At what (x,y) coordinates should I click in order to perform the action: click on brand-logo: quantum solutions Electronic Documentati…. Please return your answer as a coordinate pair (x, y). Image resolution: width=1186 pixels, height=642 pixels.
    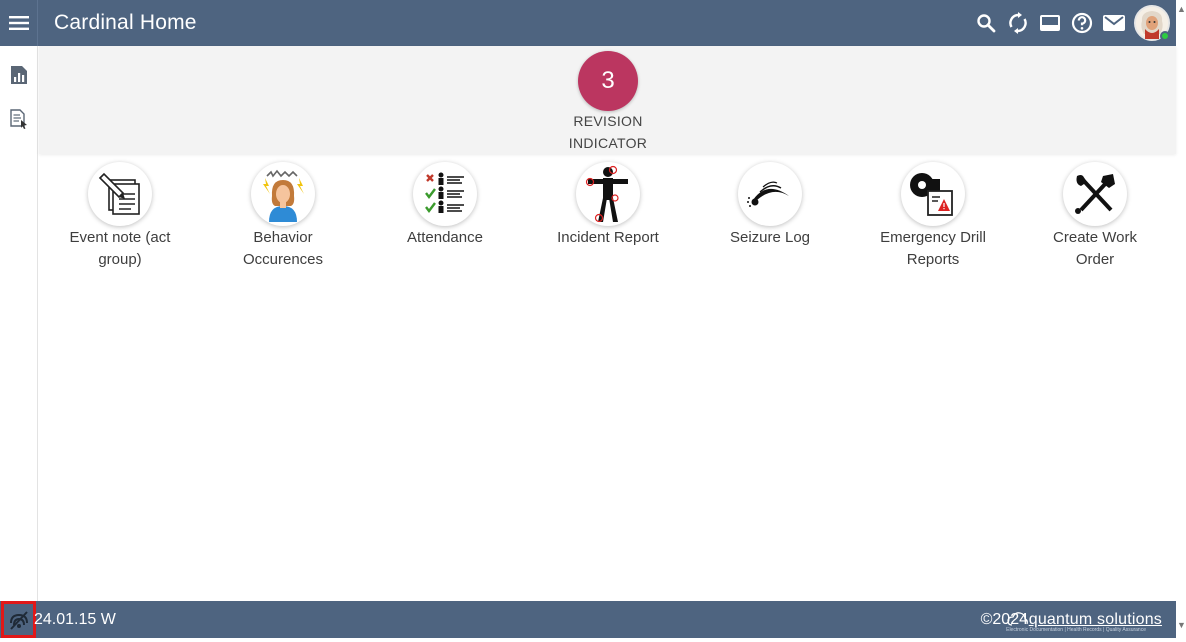
    Looking at the image, I should click on (1084, 620).